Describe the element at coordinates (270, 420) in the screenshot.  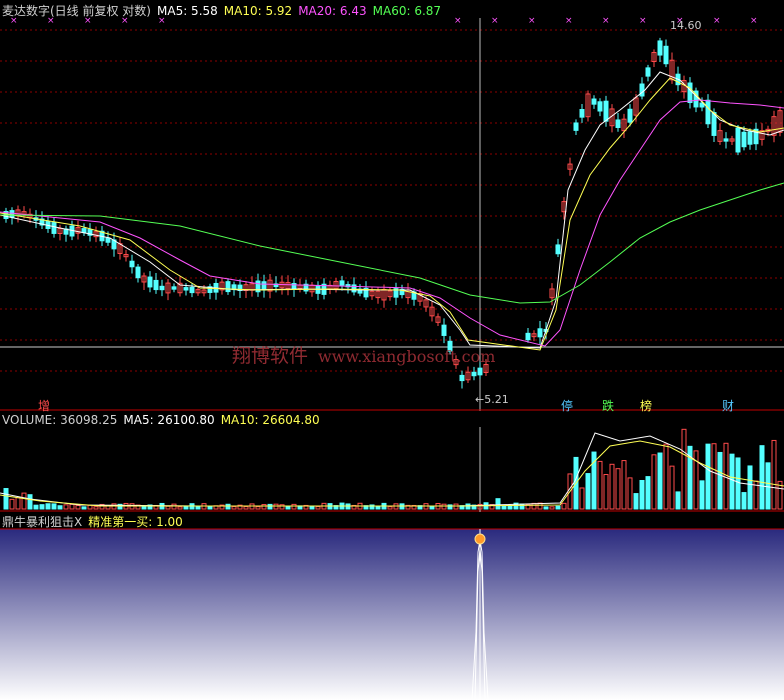
I see `volume-ma10: MA10: 26604.80` at that location.